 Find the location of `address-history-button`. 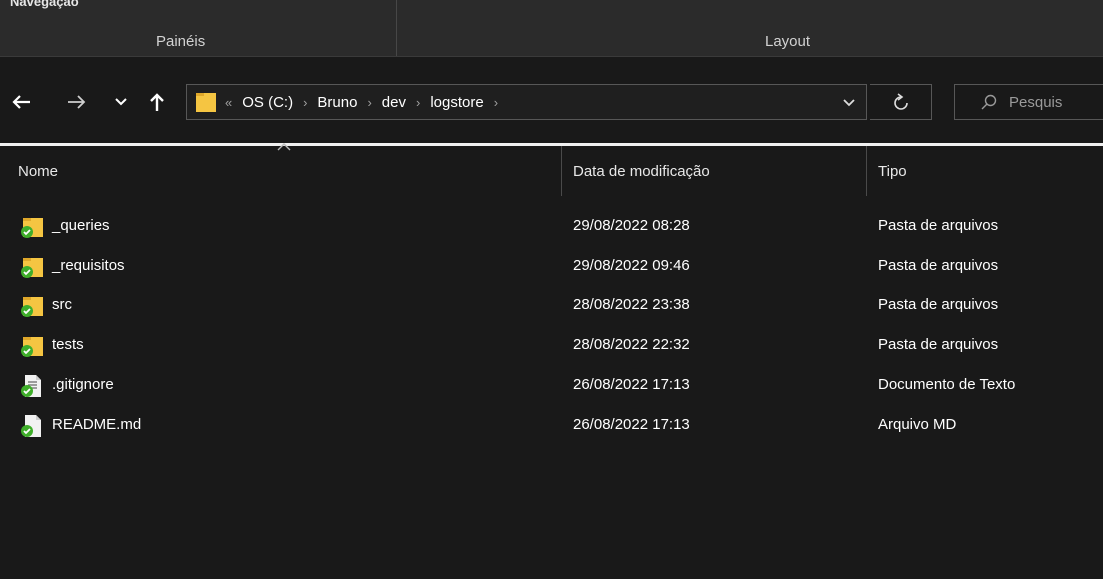

address-history-button is located at coordinates (849, 104).